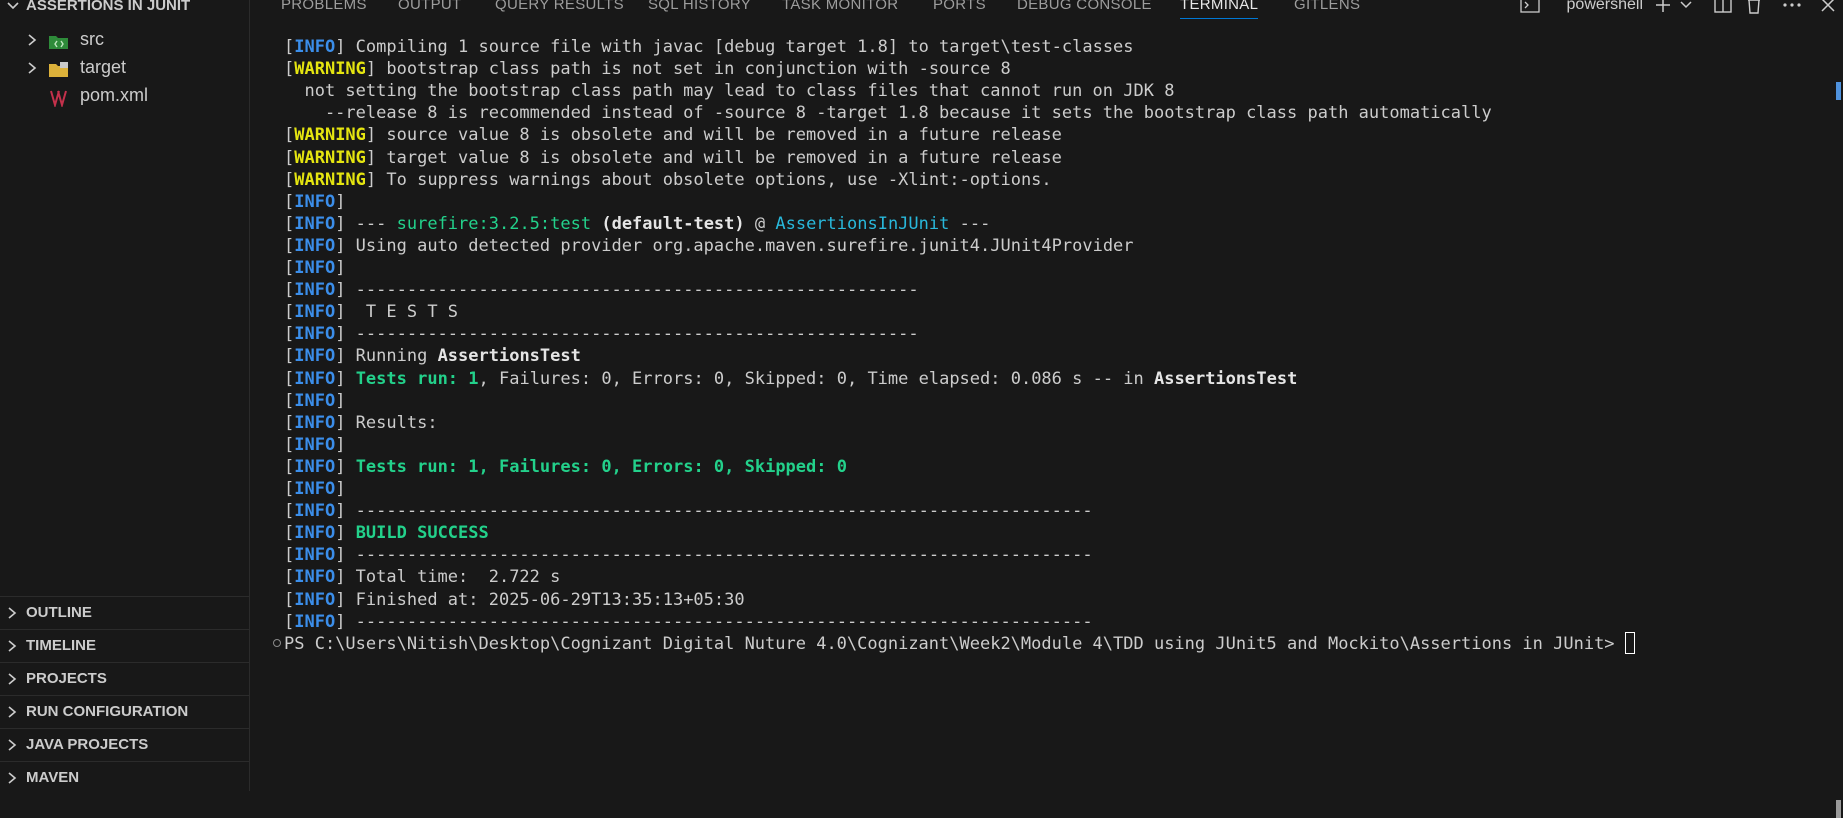 The height and width of the screenshot is (818, 1843). I want to click on terminal-text-segment: (default-test), so click(673, 223).